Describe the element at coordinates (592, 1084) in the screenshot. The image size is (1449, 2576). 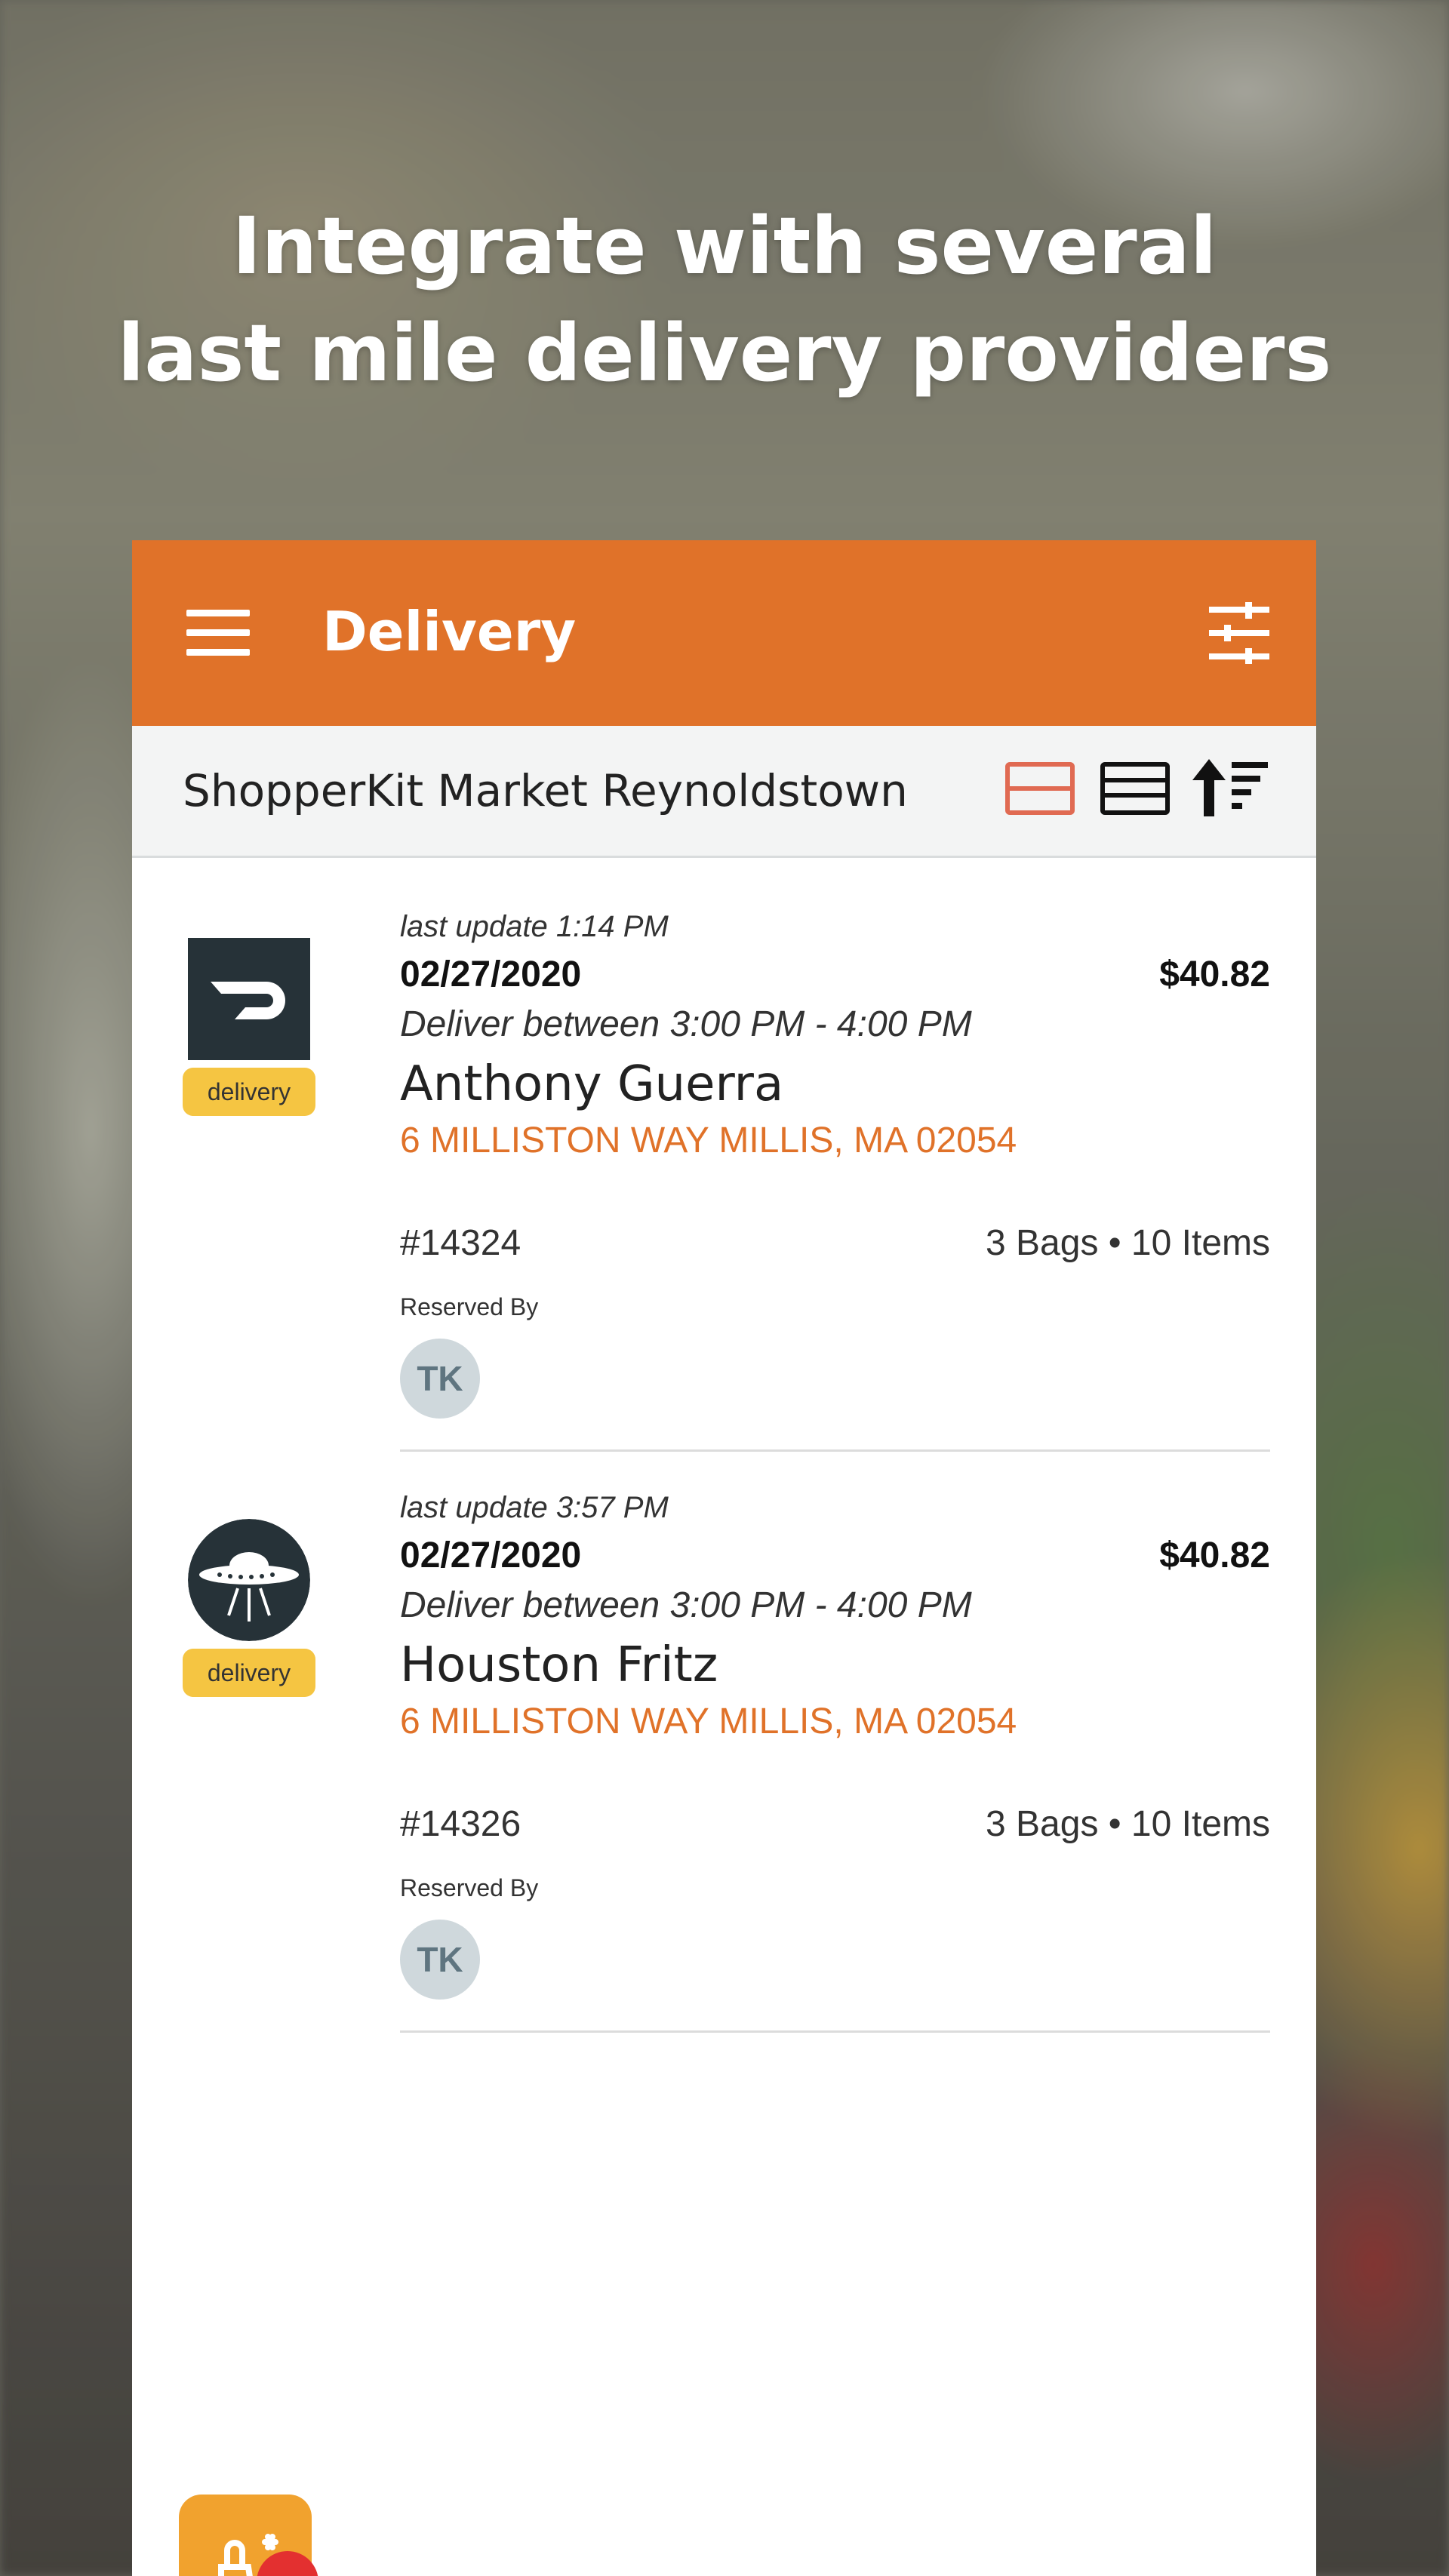
I see `customer-name: Anthony Guerra` at that location.